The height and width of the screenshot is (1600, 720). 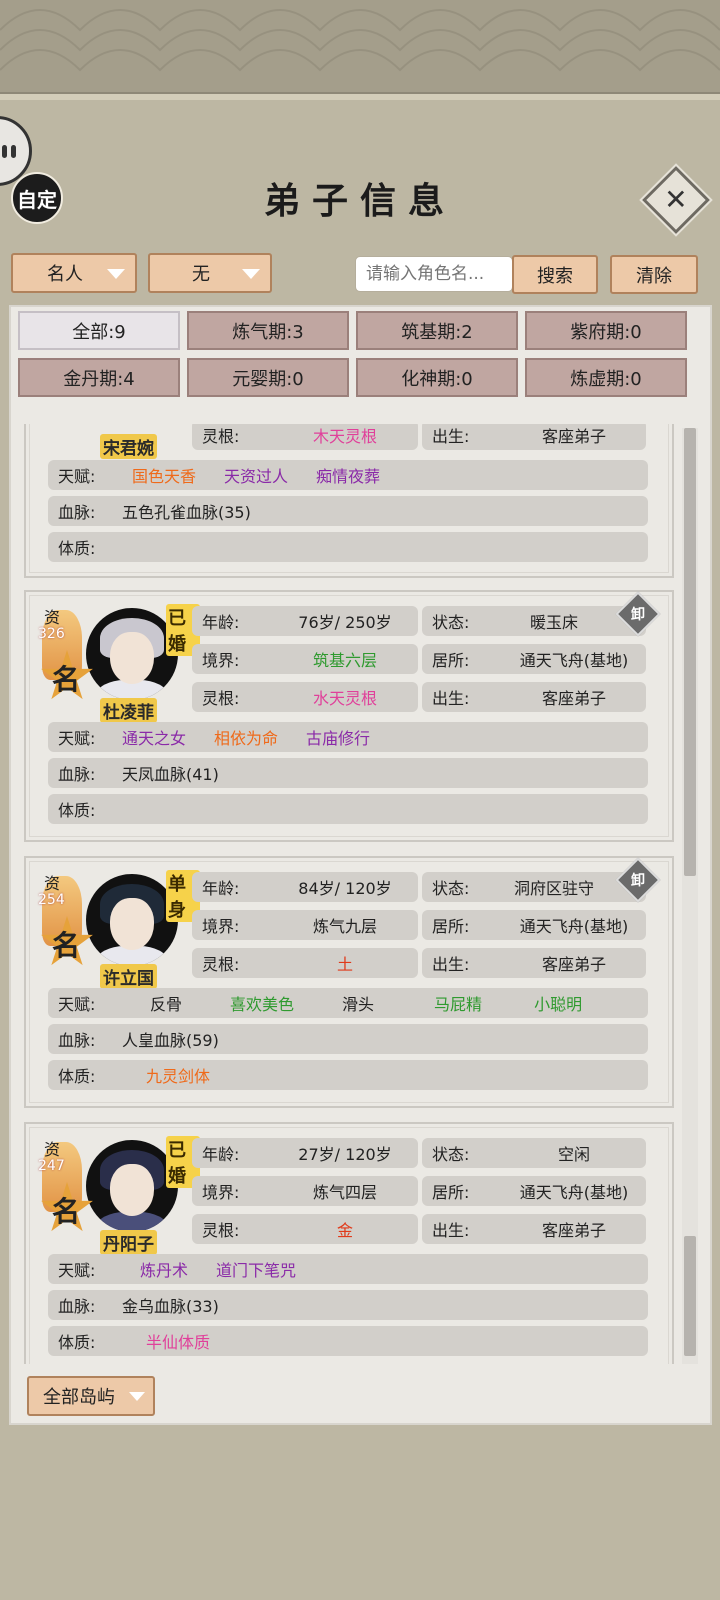 What do you see at coordinates (553, 888) in the screenshot?
I see `state-value: 洞府区驻守` at bounding box center [553, 888].